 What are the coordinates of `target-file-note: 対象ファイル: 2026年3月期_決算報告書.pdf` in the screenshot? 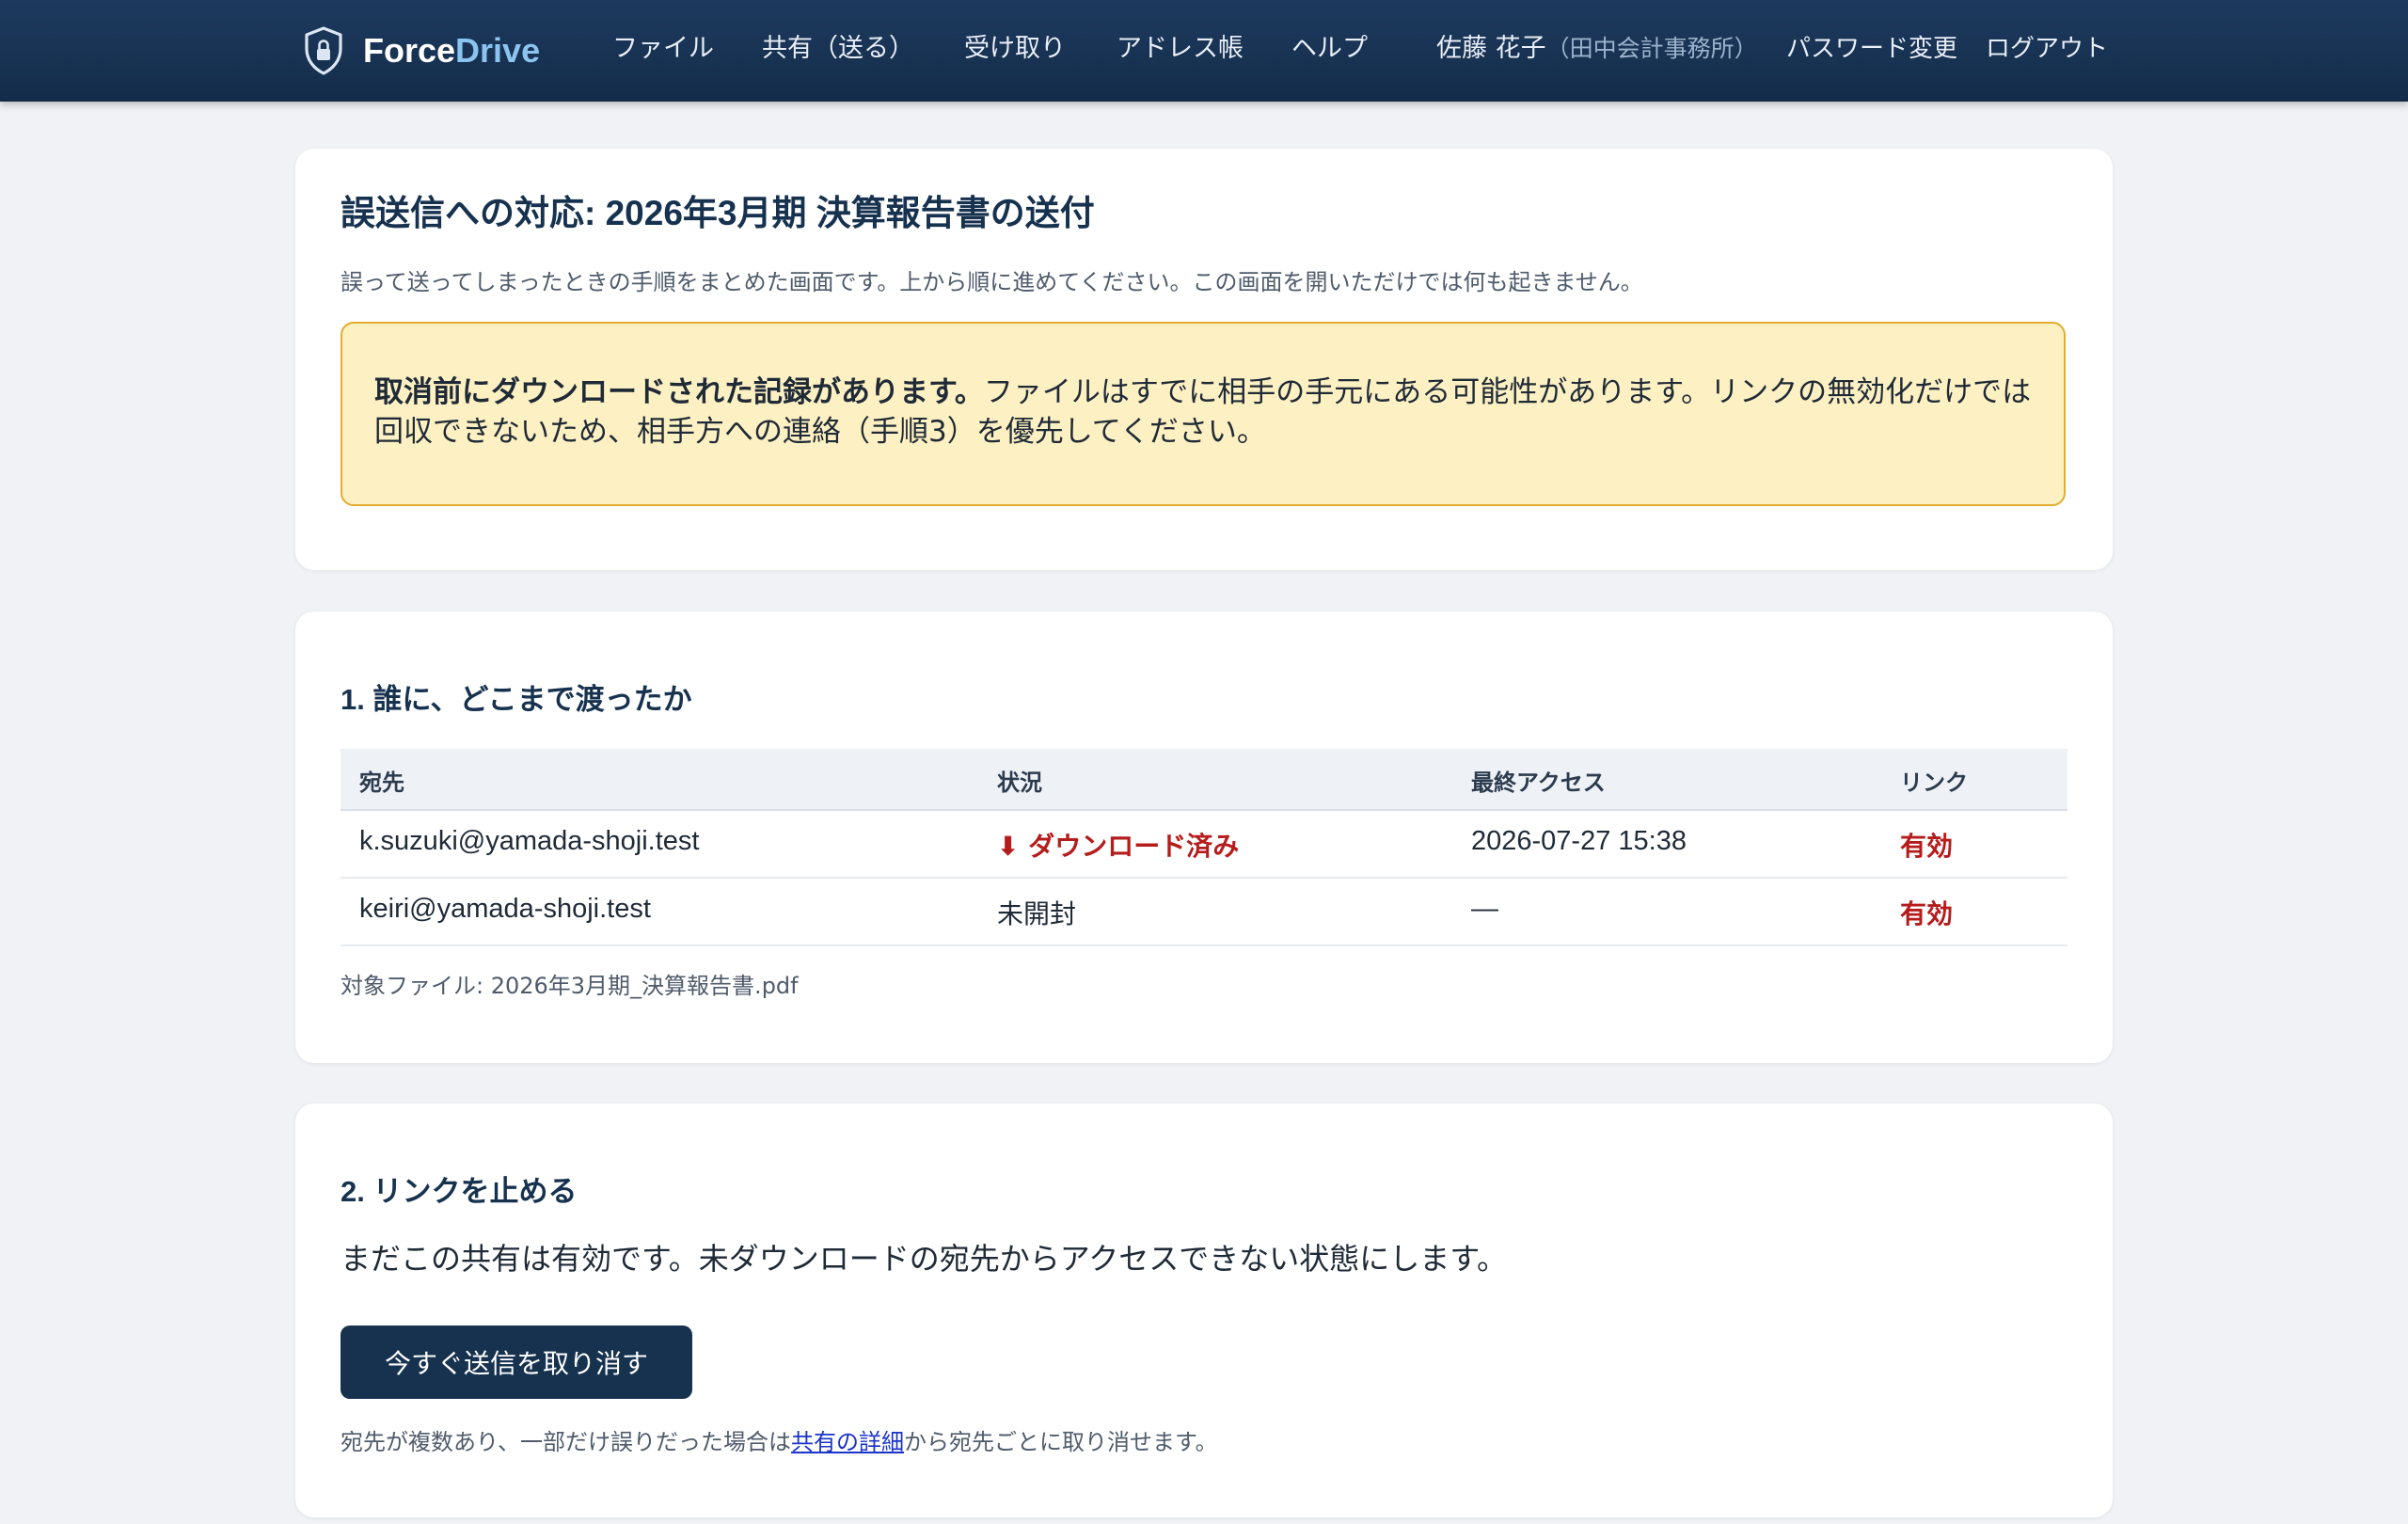 It's located at (570, 986).